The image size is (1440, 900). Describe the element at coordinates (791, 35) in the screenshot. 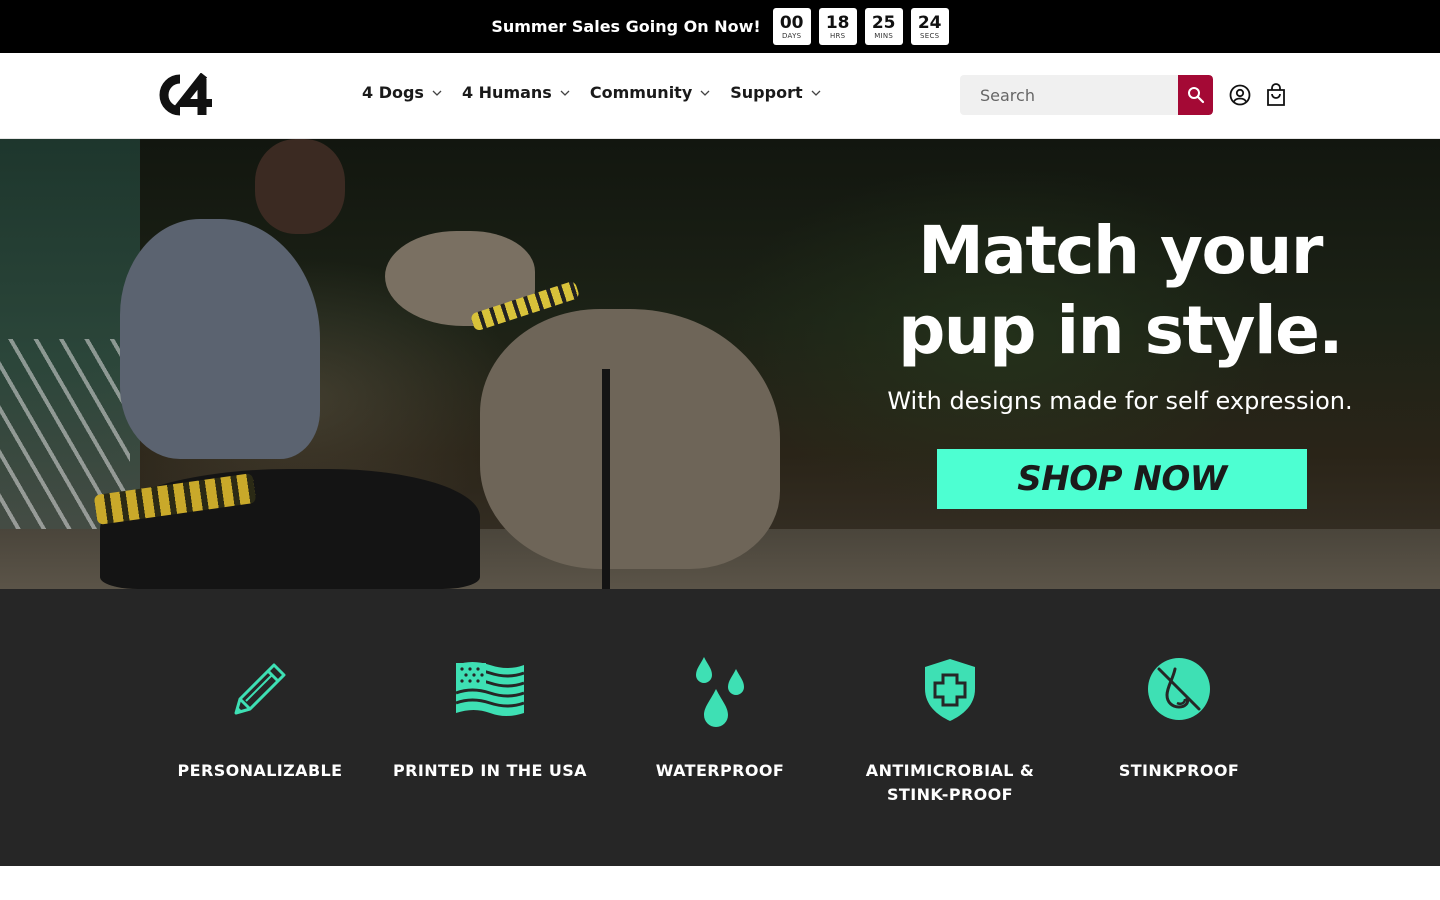

I see `countdown-days-unit: DAYS` at that location.